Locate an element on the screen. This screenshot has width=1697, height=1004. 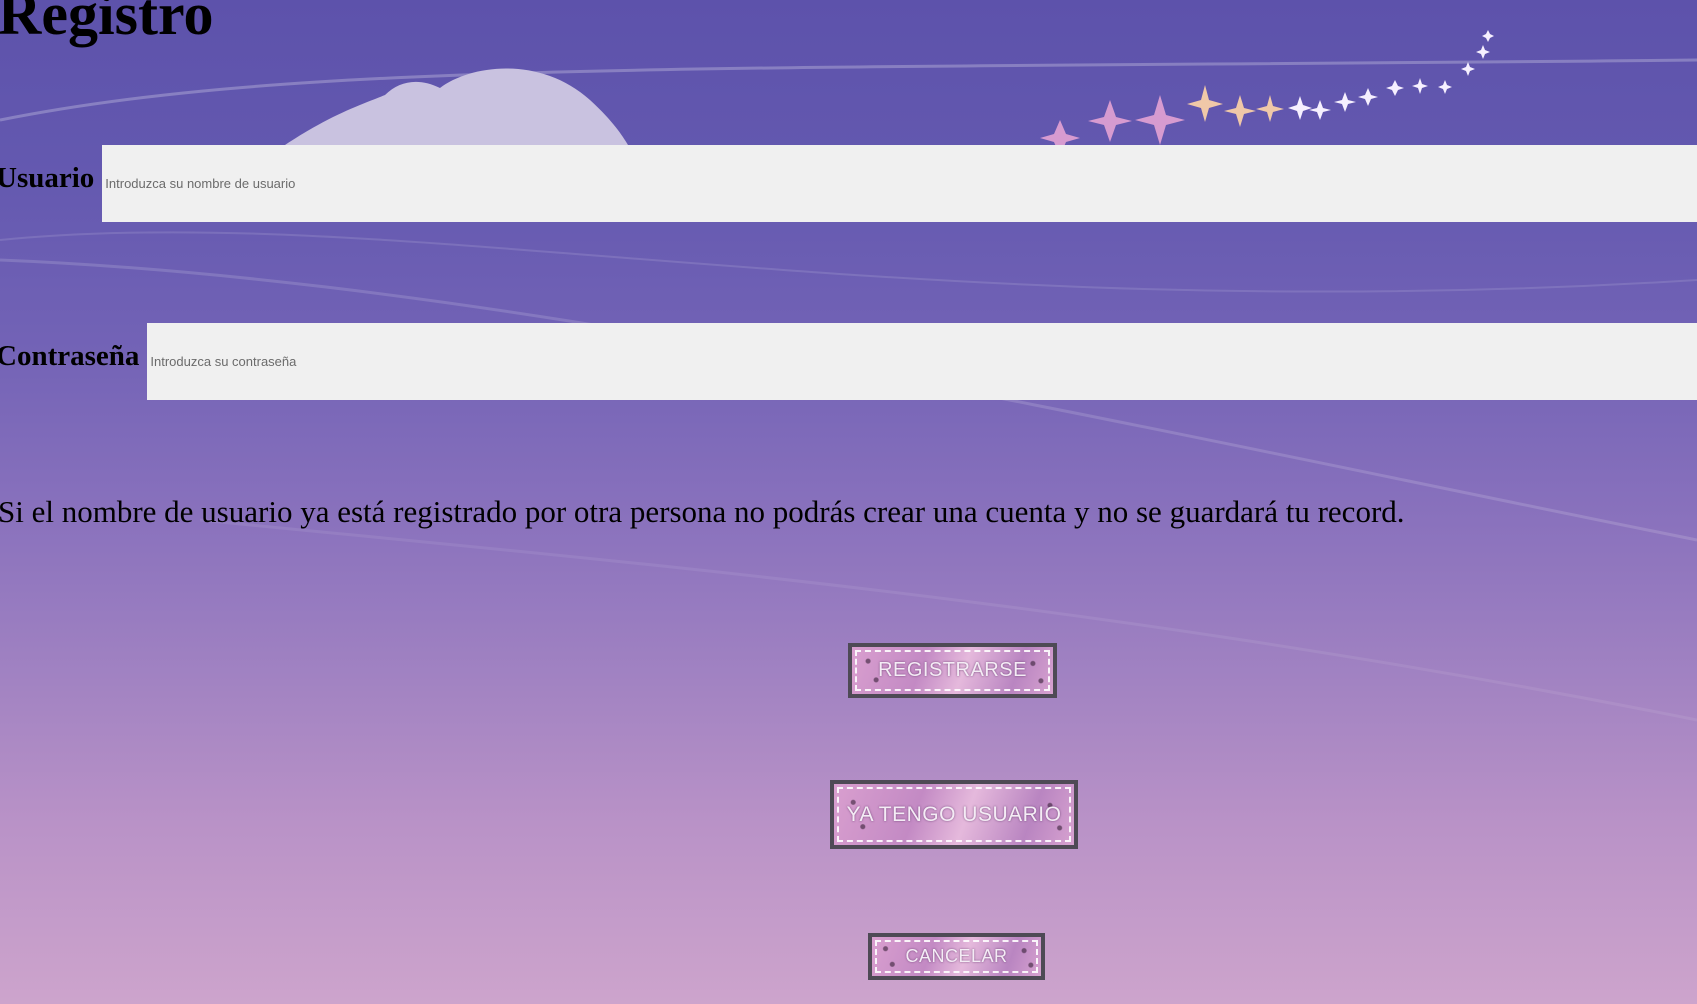
page-title: Registro is located at coordinates (107, 23).